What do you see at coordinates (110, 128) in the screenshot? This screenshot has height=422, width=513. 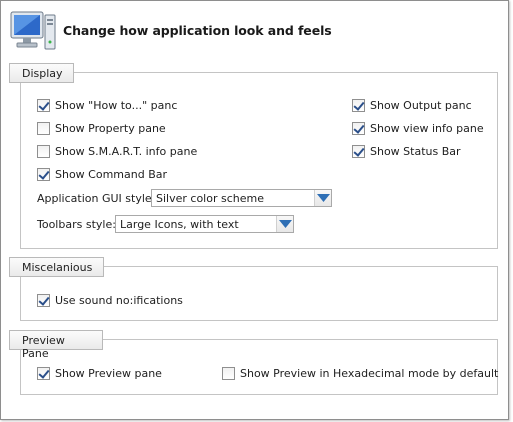 I see `checkbox-label: Show Property pane` at bounding box center [110, 128].